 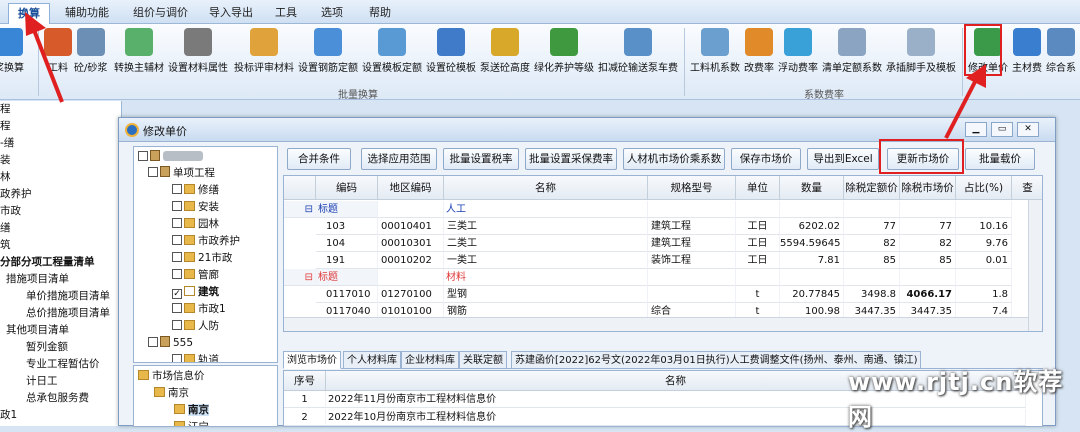 What do you see at coordinates (546, 226) in the screenshot?
I see `name-cell: 三类工` at bounding box center [546, 226].